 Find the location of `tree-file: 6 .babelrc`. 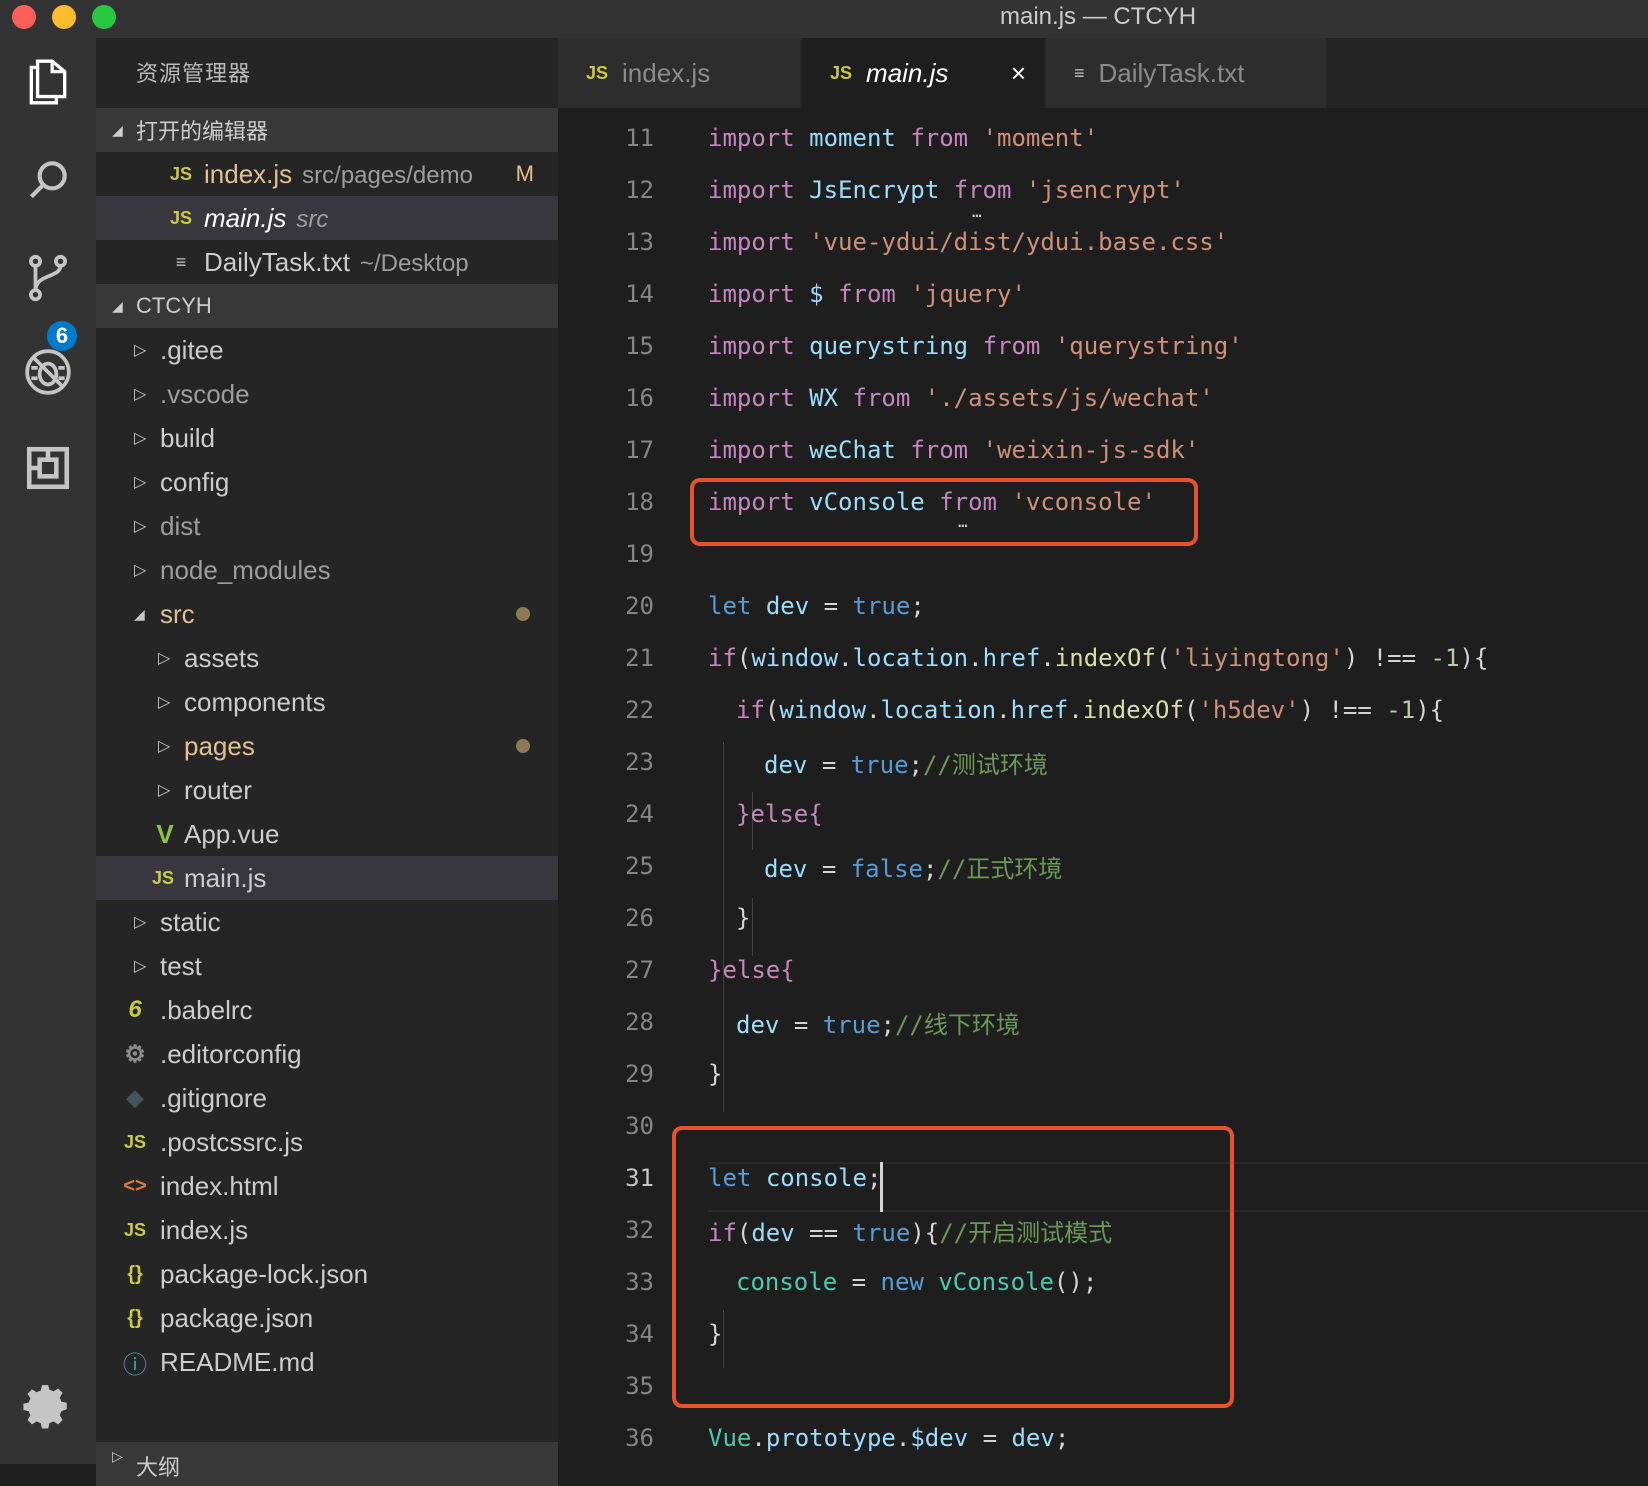

tree-file: 6 .babelrc is located at coordinates (327, 1010).